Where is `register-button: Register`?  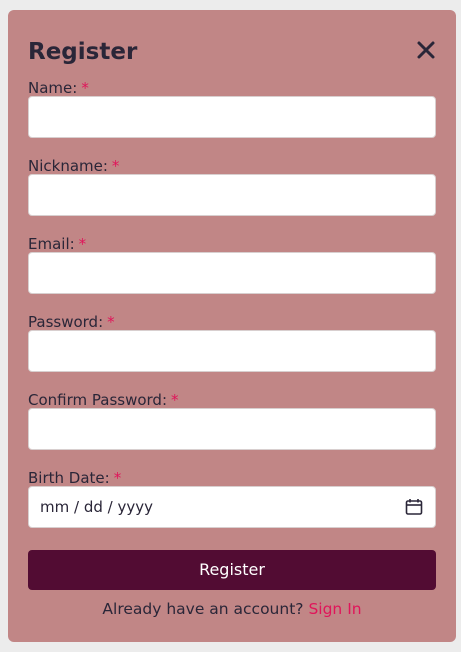
register-button: Register is located at coordinates (232, 570).